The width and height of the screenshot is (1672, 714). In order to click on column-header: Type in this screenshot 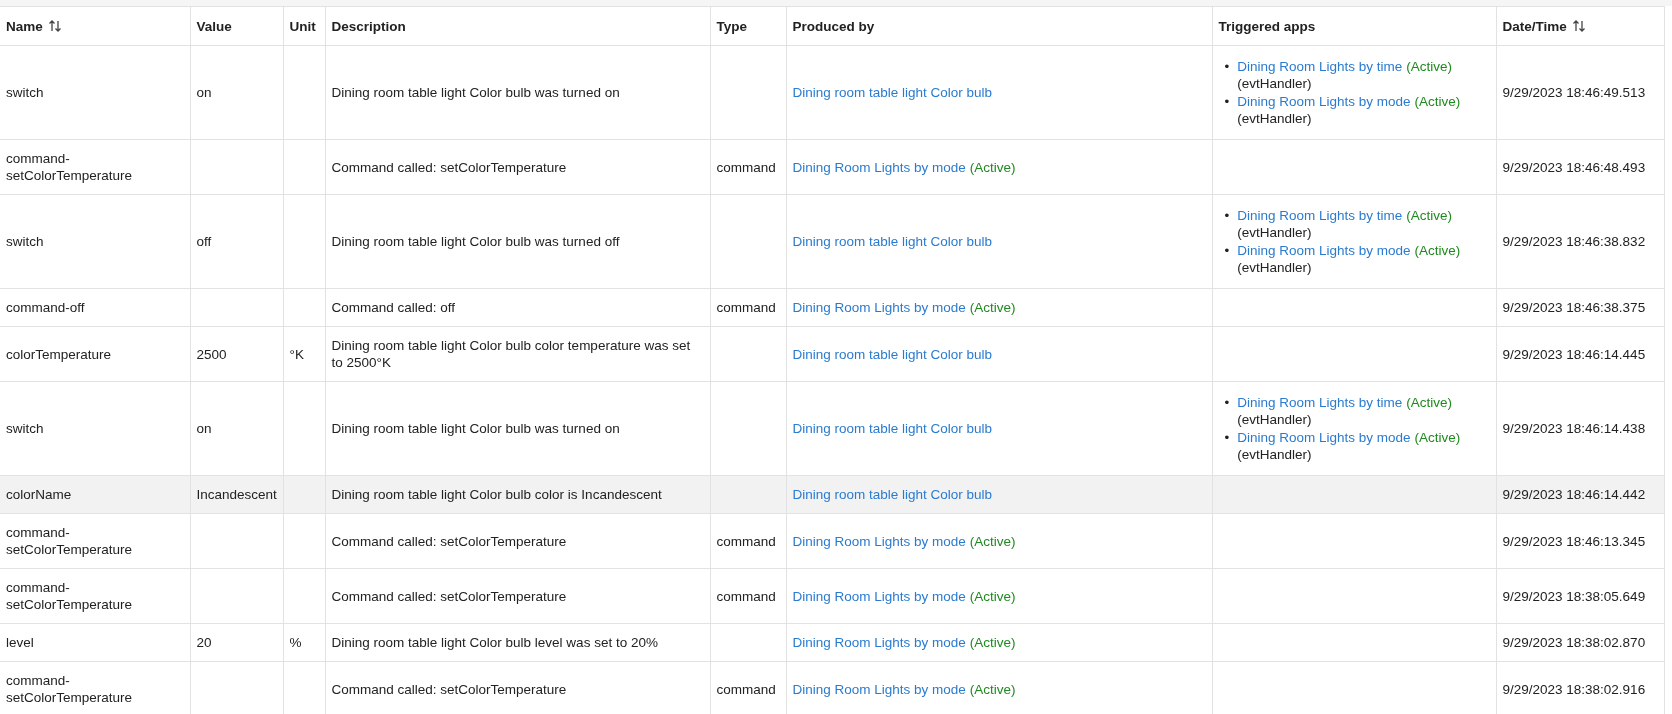, I will do `click(731, 26)`.